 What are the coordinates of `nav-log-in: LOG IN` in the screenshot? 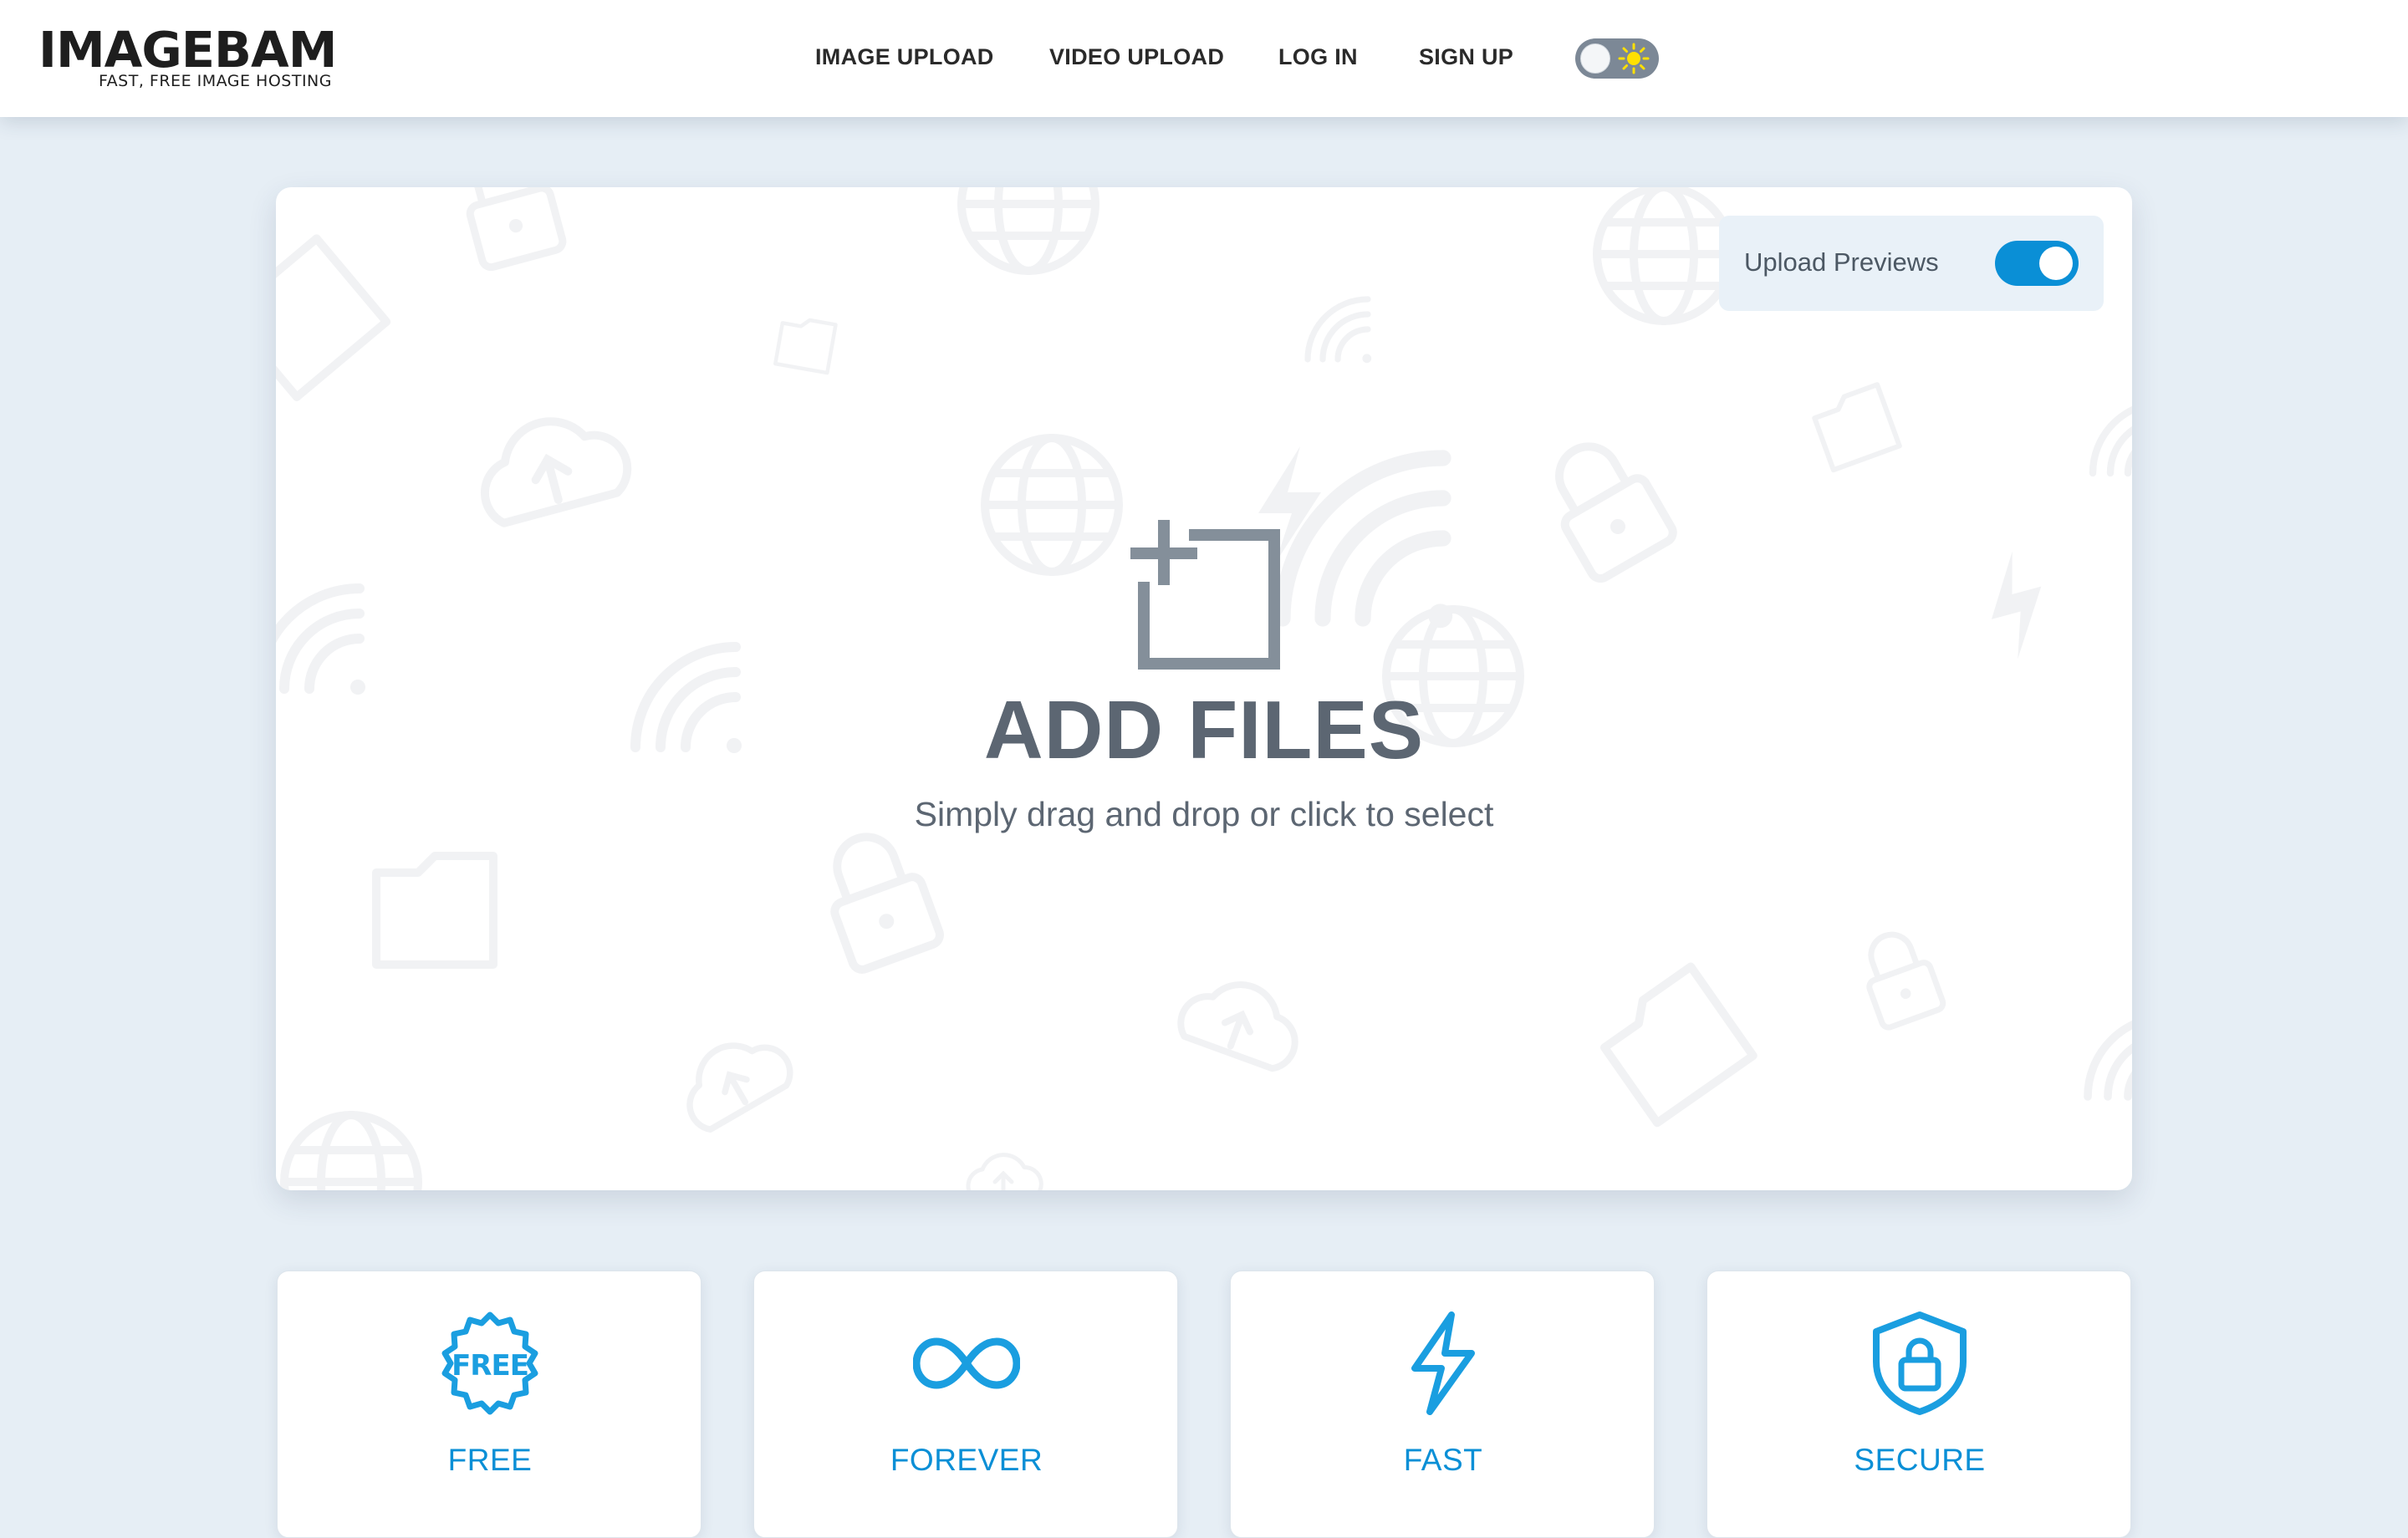 It's located at (1318, 57).